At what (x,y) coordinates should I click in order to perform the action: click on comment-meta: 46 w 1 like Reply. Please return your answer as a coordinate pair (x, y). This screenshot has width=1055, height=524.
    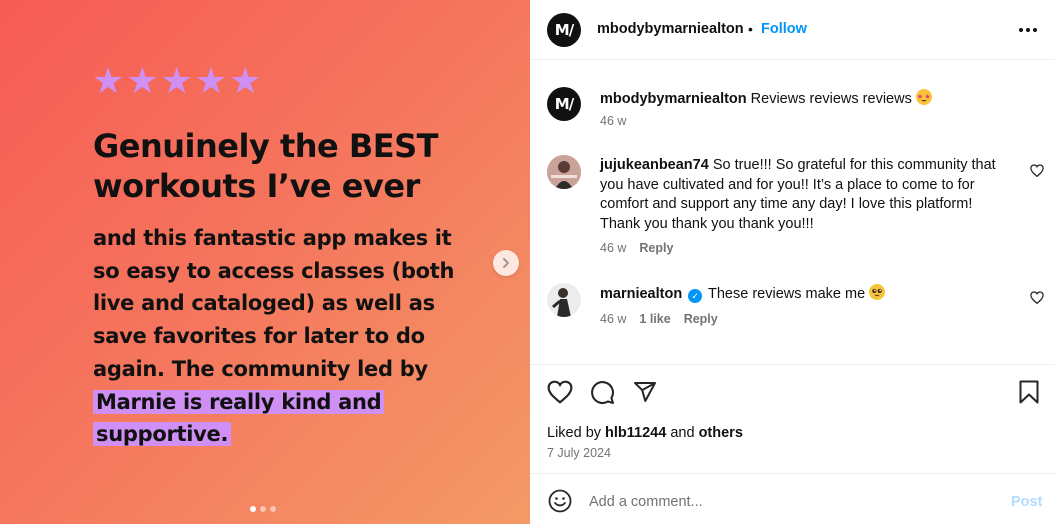
    Looking at the image, I should click on (659, 319).